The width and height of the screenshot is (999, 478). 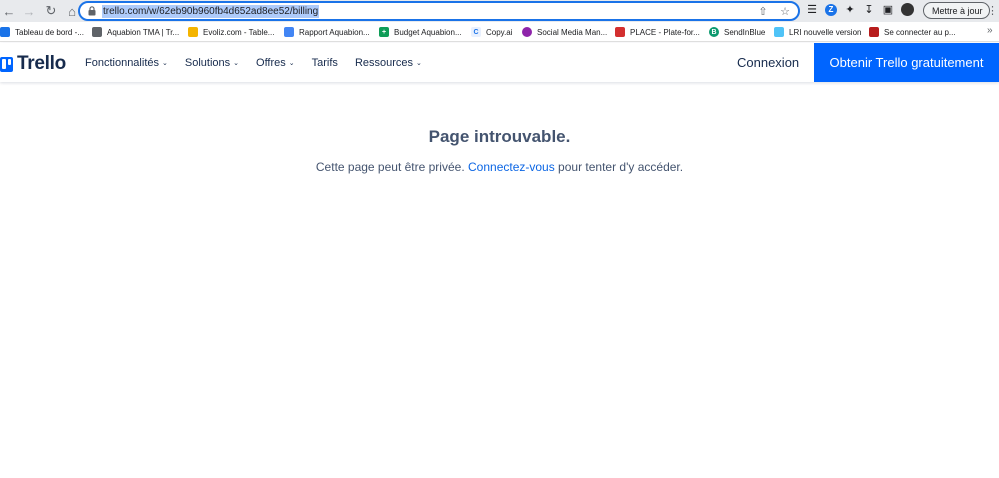 I want to click on nav-item-offres: Offres ⌄, so click(x=275, y=63).